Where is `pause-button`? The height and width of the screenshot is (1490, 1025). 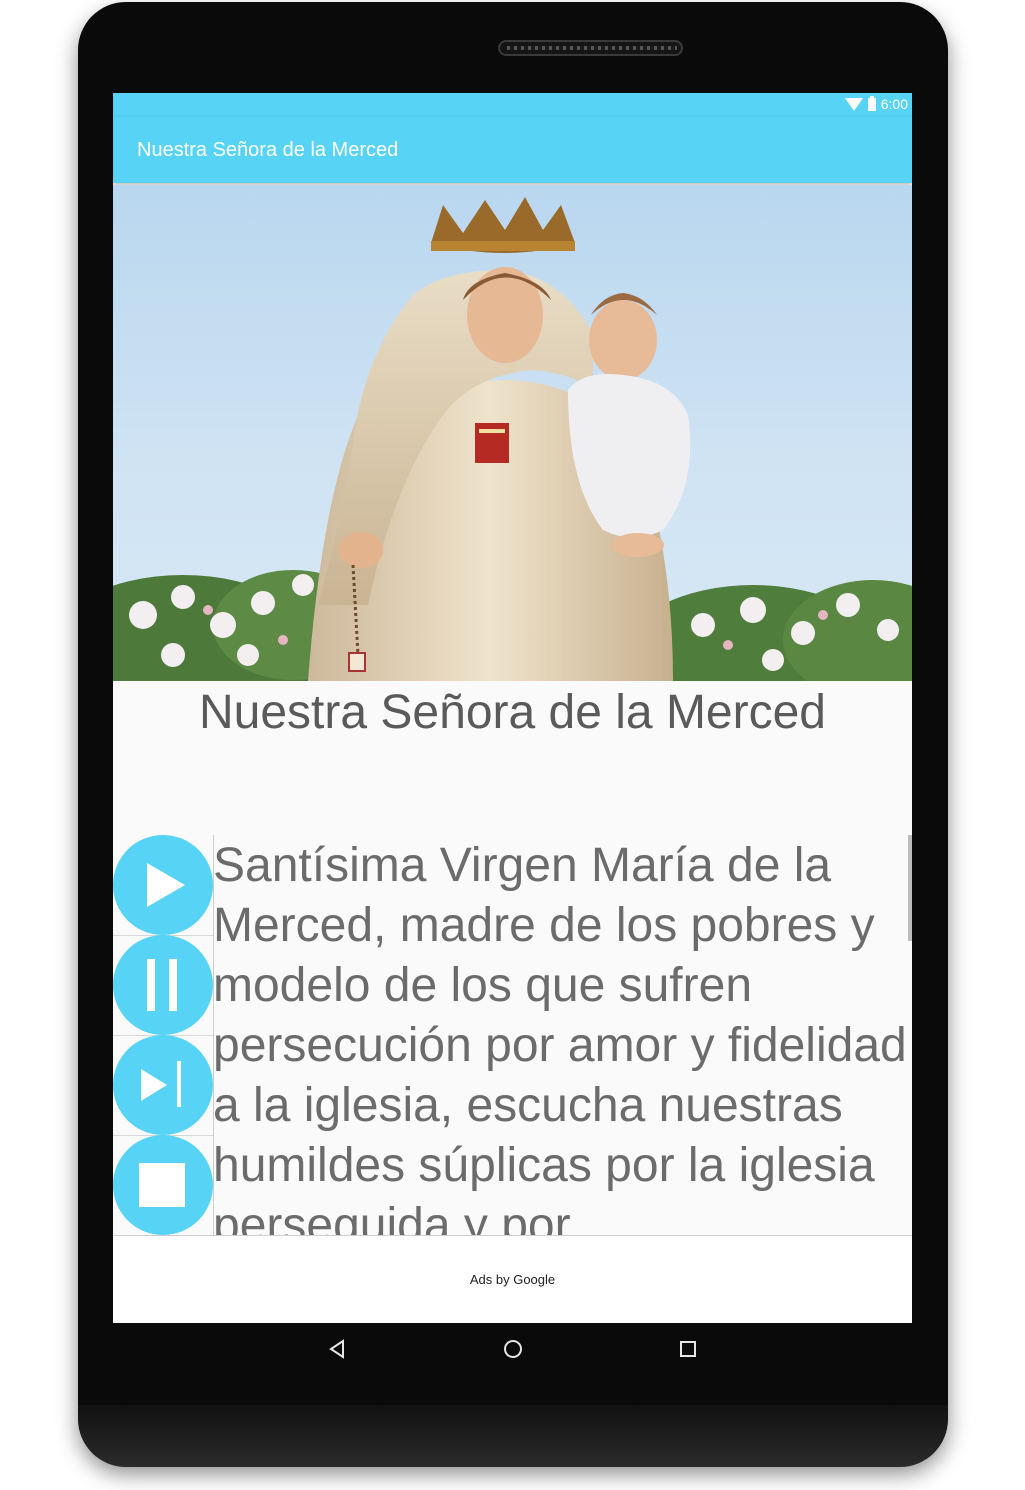 pause-button is located at coordinates (163, 985).